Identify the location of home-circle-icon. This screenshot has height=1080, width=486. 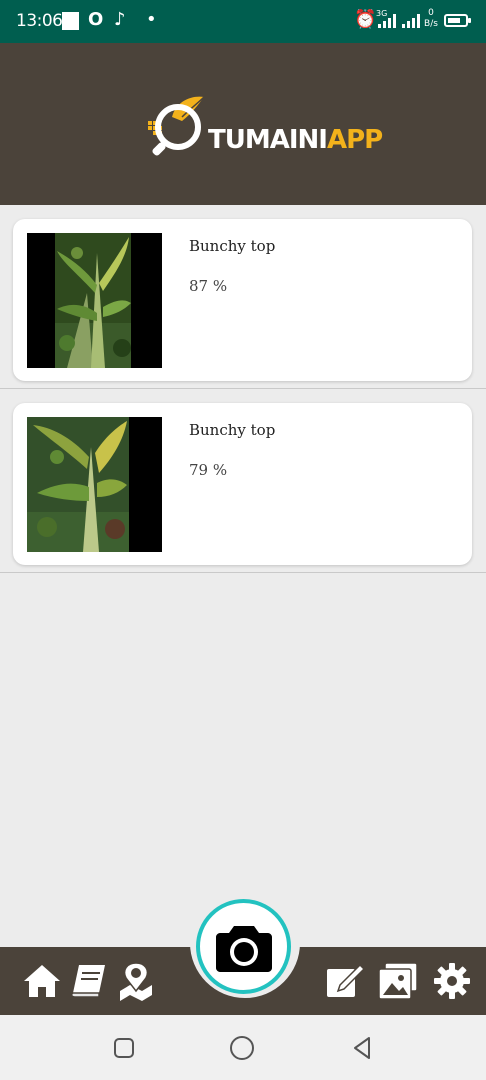
(242, 1048).